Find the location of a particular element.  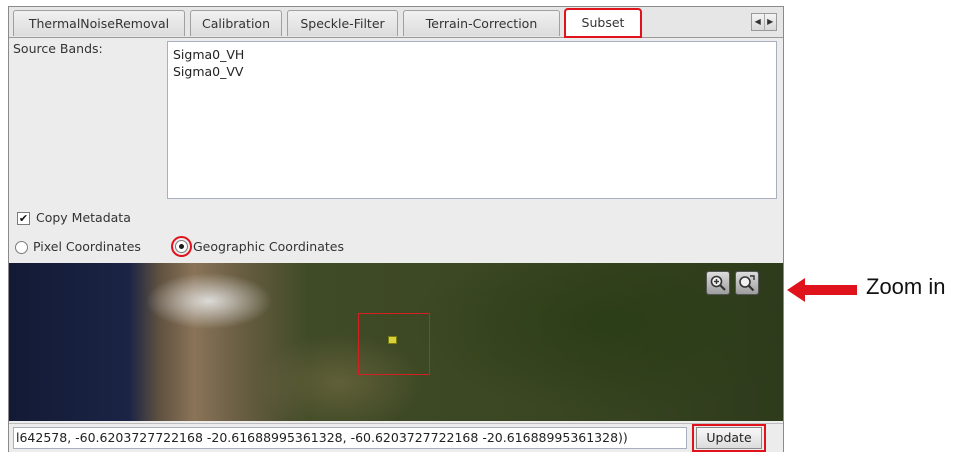

band-item: Sigma0_VH is located at coordinates (472, 54).